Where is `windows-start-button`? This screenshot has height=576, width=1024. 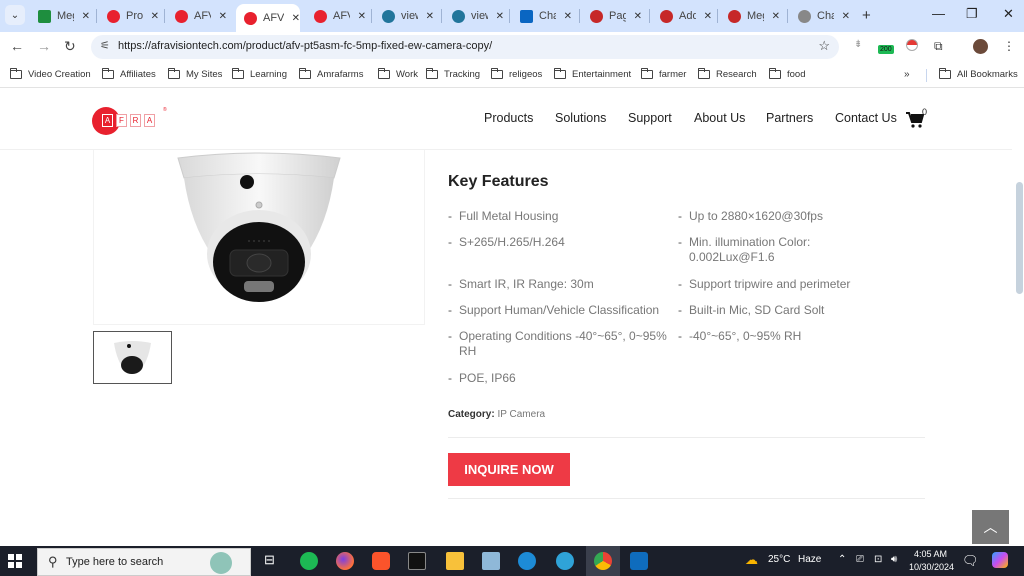
windows-start-button is located at coordinates (15, 561).